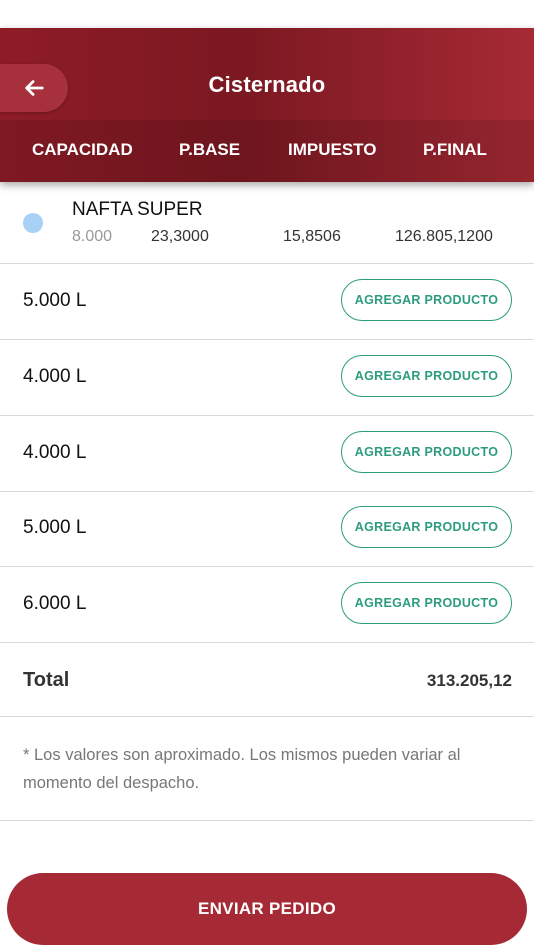 The height and width of the screenshot is (950, 534). Describe the element at coordinates (444, 236) in the screenshot. I see `product-final-price: 126.805,1200` at that location.